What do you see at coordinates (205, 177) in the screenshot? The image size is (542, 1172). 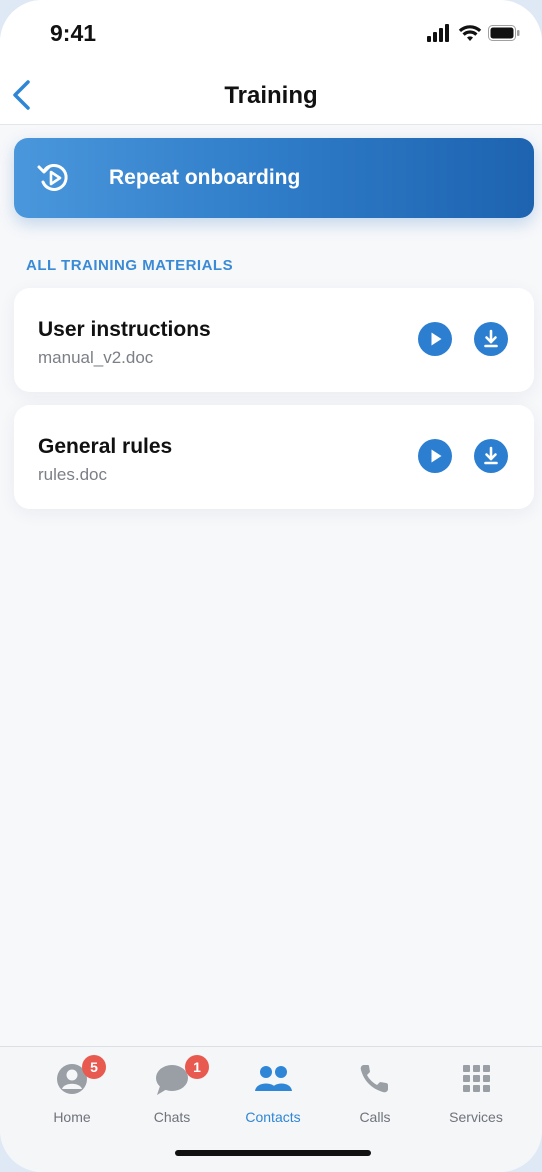 I see `banner-label: Repeat onboarding` at bounding box center [205, 177].